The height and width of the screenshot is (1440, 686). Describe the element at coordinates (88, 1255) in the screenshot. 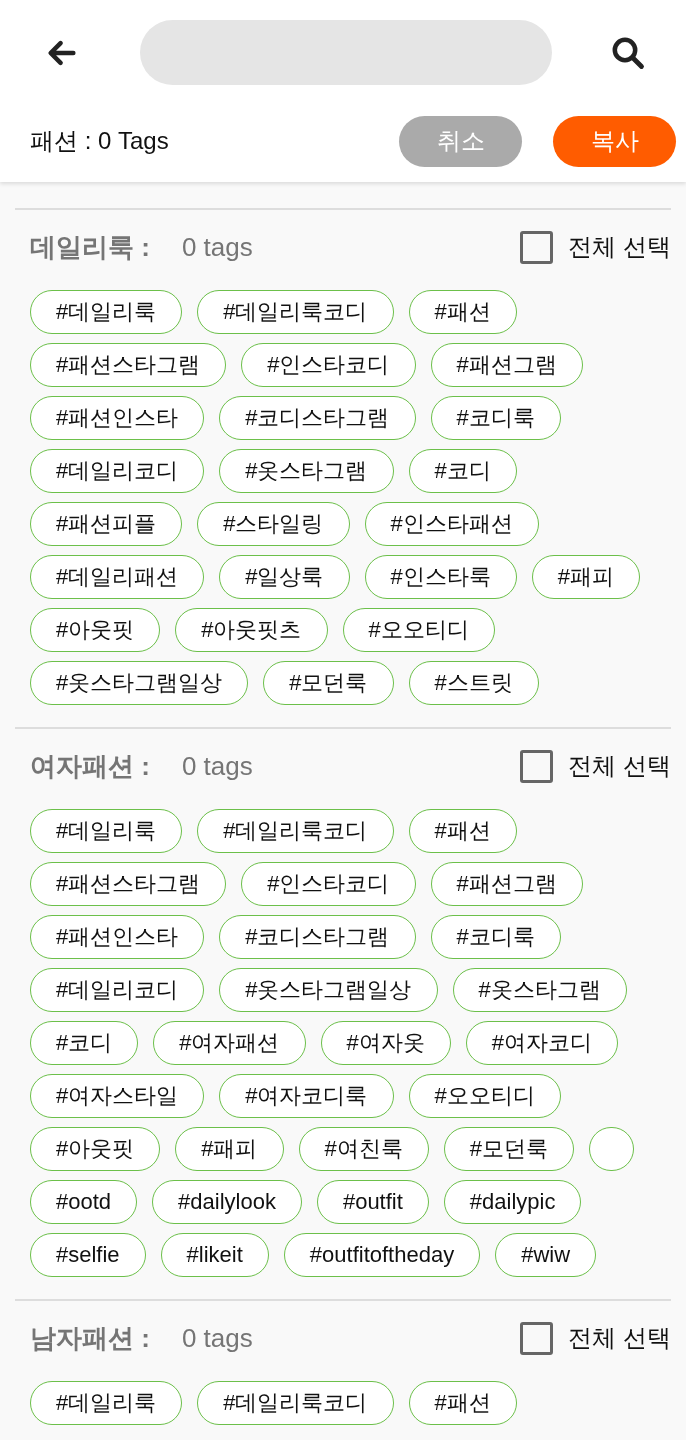

I see `hashtag-chip: #selfie` at that location.